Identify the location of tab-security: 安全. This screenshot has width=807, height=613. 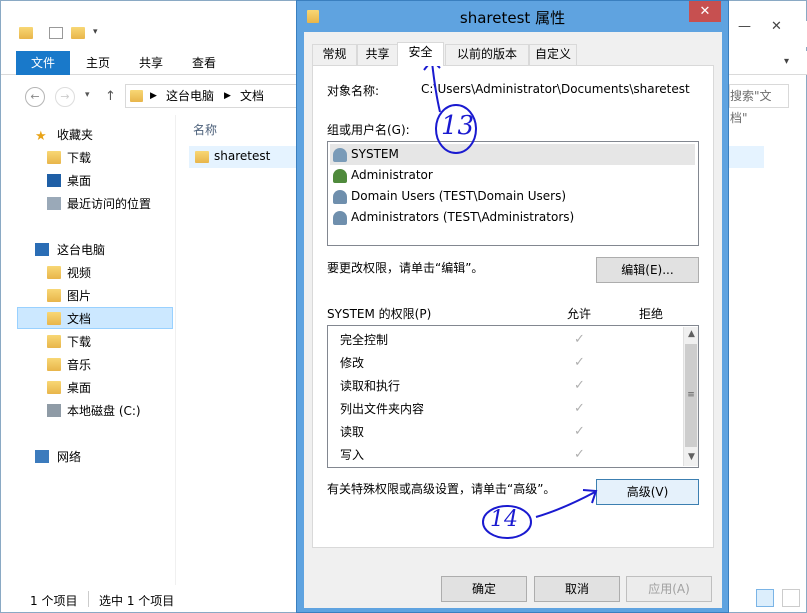
(420, 54).